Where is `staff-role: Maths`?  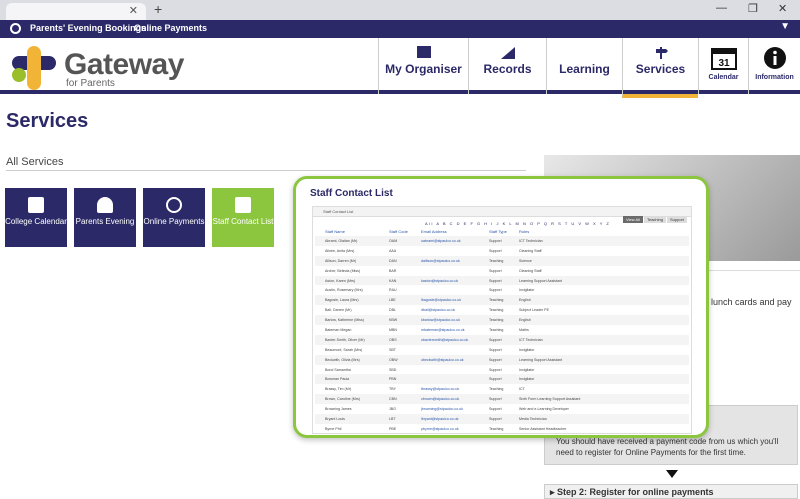 staff-role: Maths is located at coordinates (524, 330).